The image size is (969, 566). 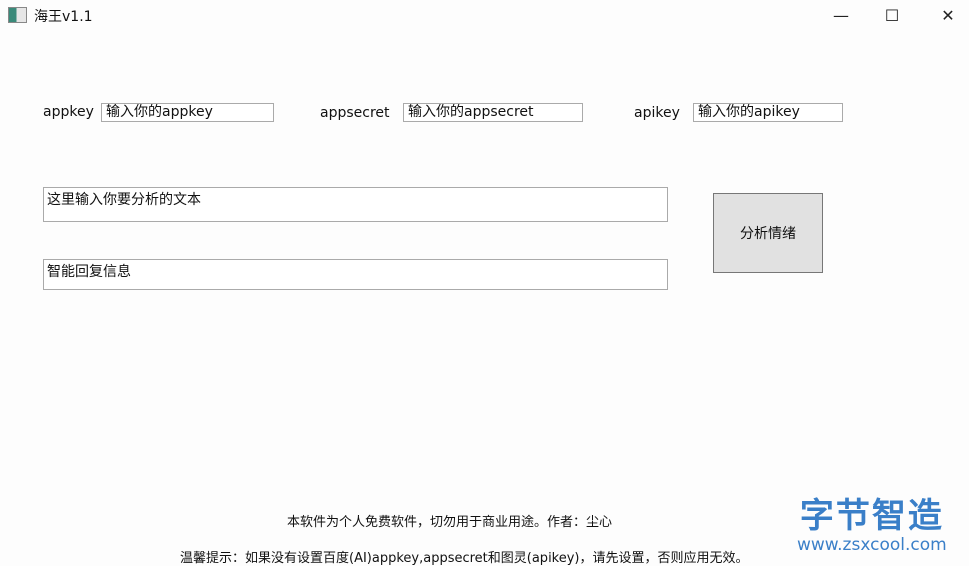 What do you see at coordinates (493, 112) in the screenshot?
I see `appsecret-input` at bounding box center [493, 112].